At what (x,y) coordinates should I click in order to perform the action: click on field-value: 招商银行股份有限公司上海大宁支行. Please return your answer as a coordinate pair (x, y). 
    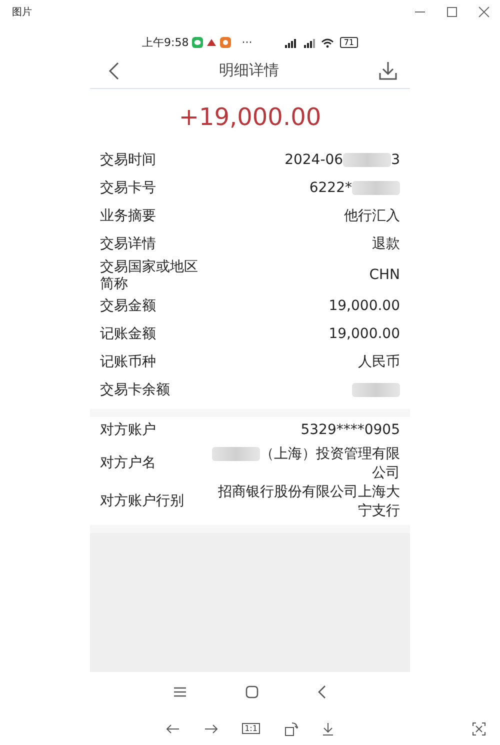
    Looking at the image, I should click on (309, 501).